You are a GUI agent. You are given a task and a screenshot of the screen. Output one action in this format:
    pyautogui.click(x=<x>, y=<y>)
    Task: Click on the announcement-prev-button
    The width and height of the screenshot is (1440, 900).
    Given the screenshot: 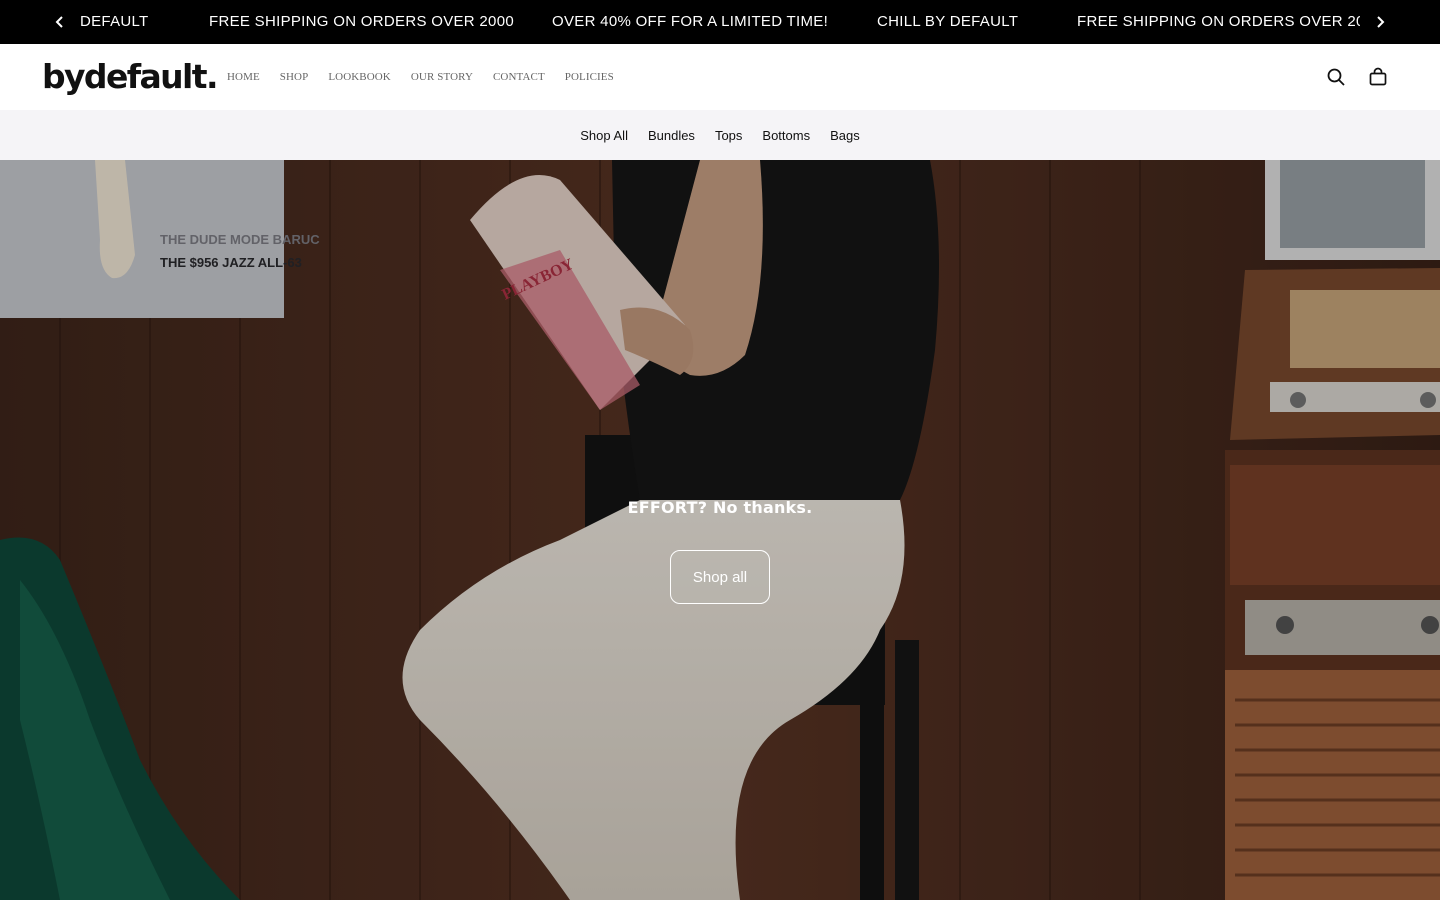 What is the action you would take?
    pyautogui.click(x=60, y=22)
    